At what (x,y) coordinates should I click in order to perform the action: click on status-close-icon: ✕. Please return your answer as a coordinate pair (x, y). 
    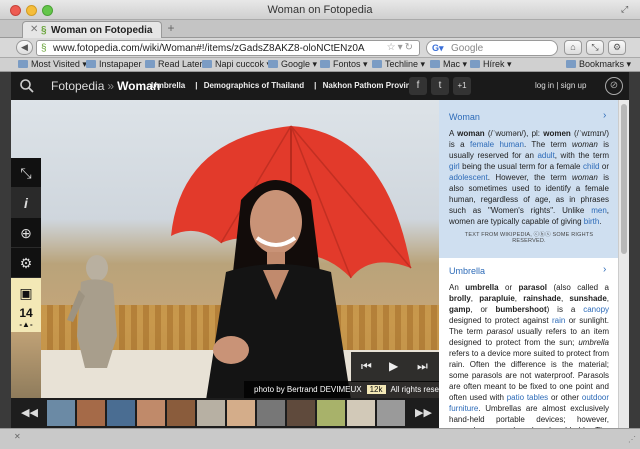
    Looking at the image, I should click on (17, 436).